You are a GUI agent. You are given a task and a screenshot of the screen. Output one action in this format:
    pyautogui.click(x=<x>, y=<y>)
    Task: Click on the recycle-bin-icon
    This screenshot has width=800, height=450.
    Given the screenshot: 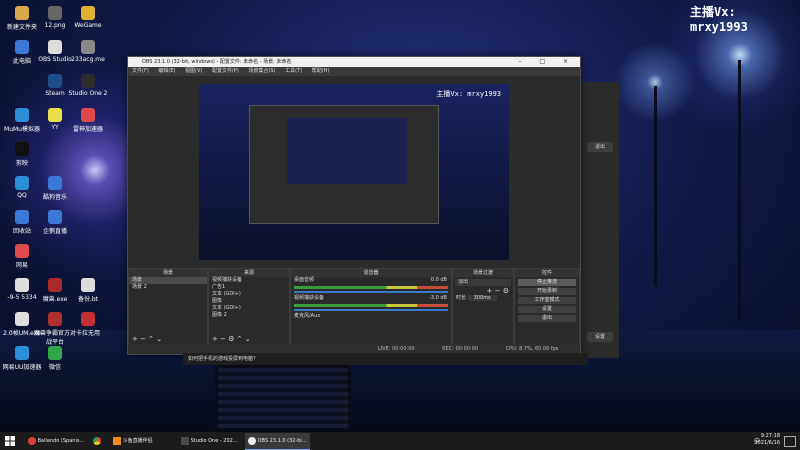 What is the action you would take?
    pyautogui.click(x=22, y=217)
    